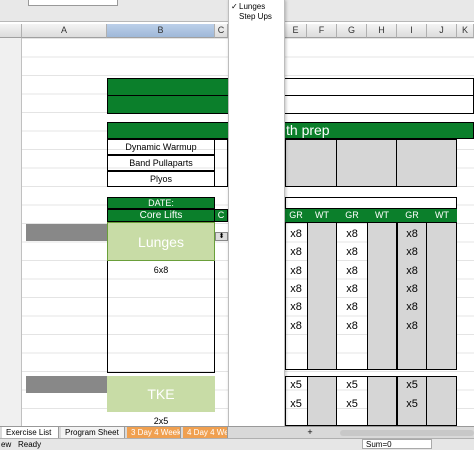 The width and height of the screenshot is (474, 450). What do you see at coordinates (379, 105) in the screenshot?
I see `title-row-2-right` at bounding box center [379, 105].